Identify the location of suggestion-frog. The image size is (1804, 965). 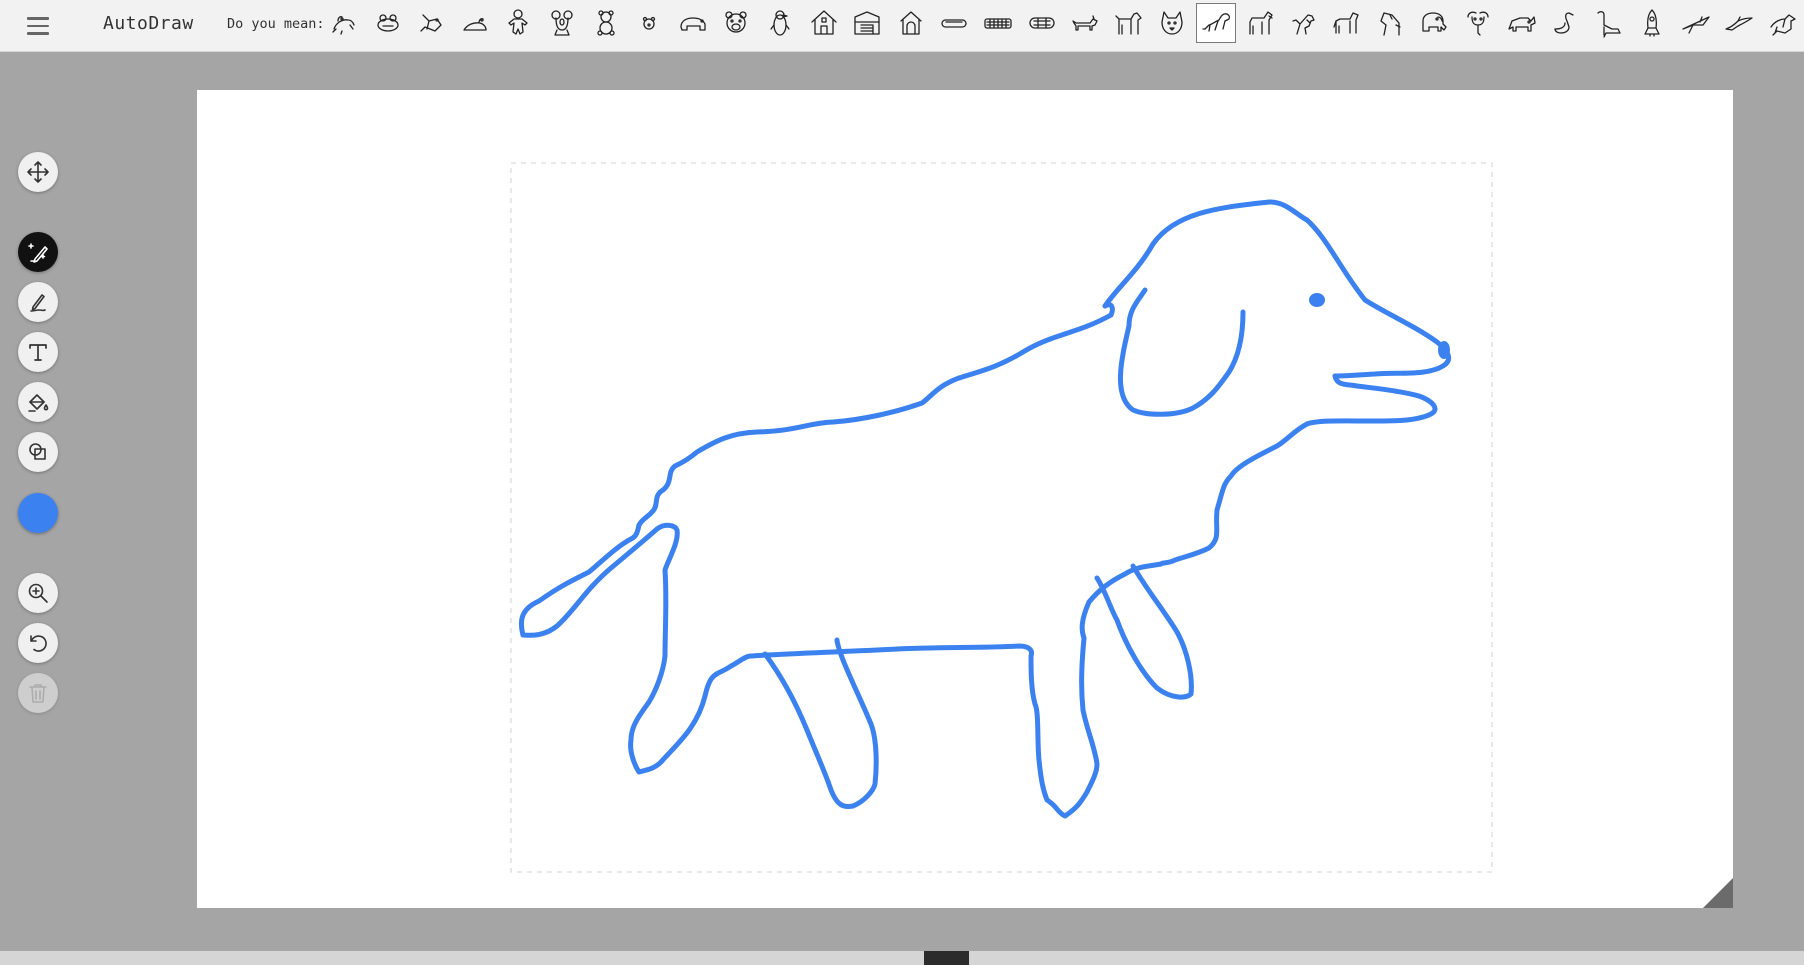
(344, 23).